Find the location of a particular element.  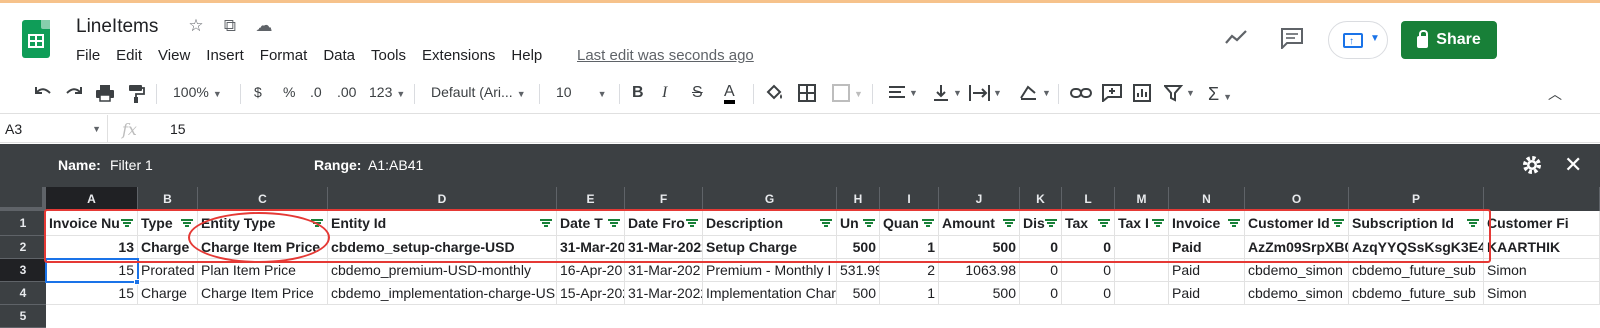

font-family-select: Default (Ari... ▼ is located at coordinates (478, 92).